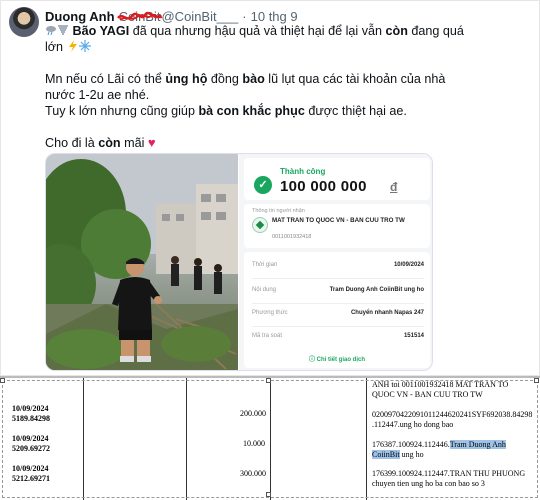 This screenshot has width=540, height=500. Describe the element at coordinates (253, 473) in the screenshot. I see `statement-amount: 300.000` at that location.